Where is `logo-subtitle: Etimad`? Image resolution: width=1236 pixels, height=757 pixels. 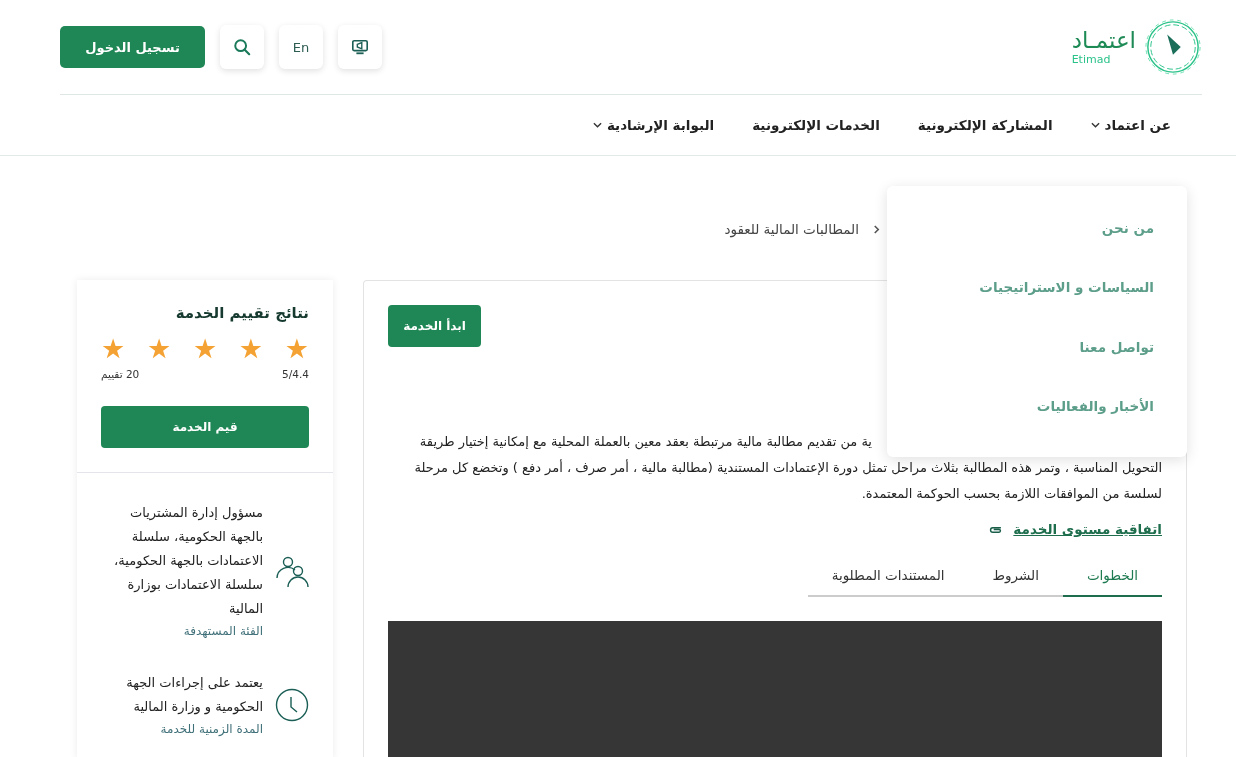
logo-subtitle: Etimad is located at coordinates (1091, 60).